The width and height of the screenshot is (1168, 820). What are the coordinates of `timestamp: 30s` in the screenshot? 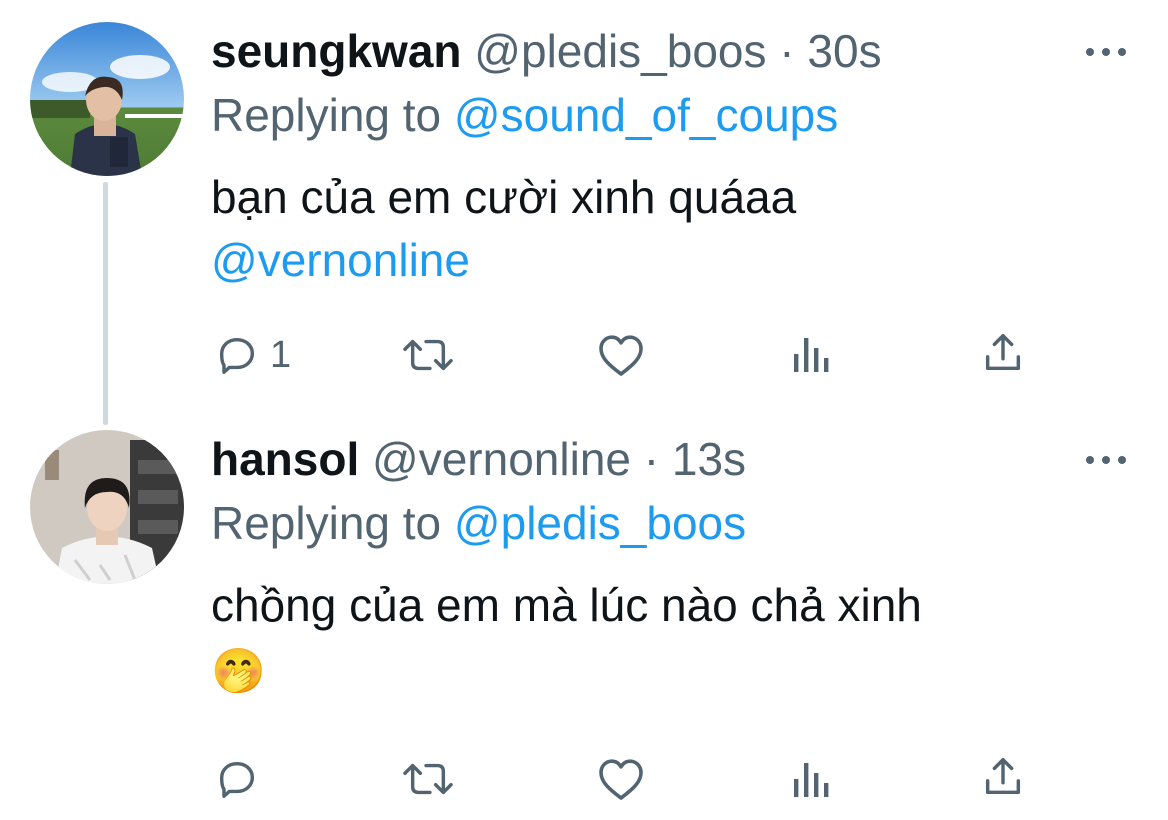 It's located at (844, 51).